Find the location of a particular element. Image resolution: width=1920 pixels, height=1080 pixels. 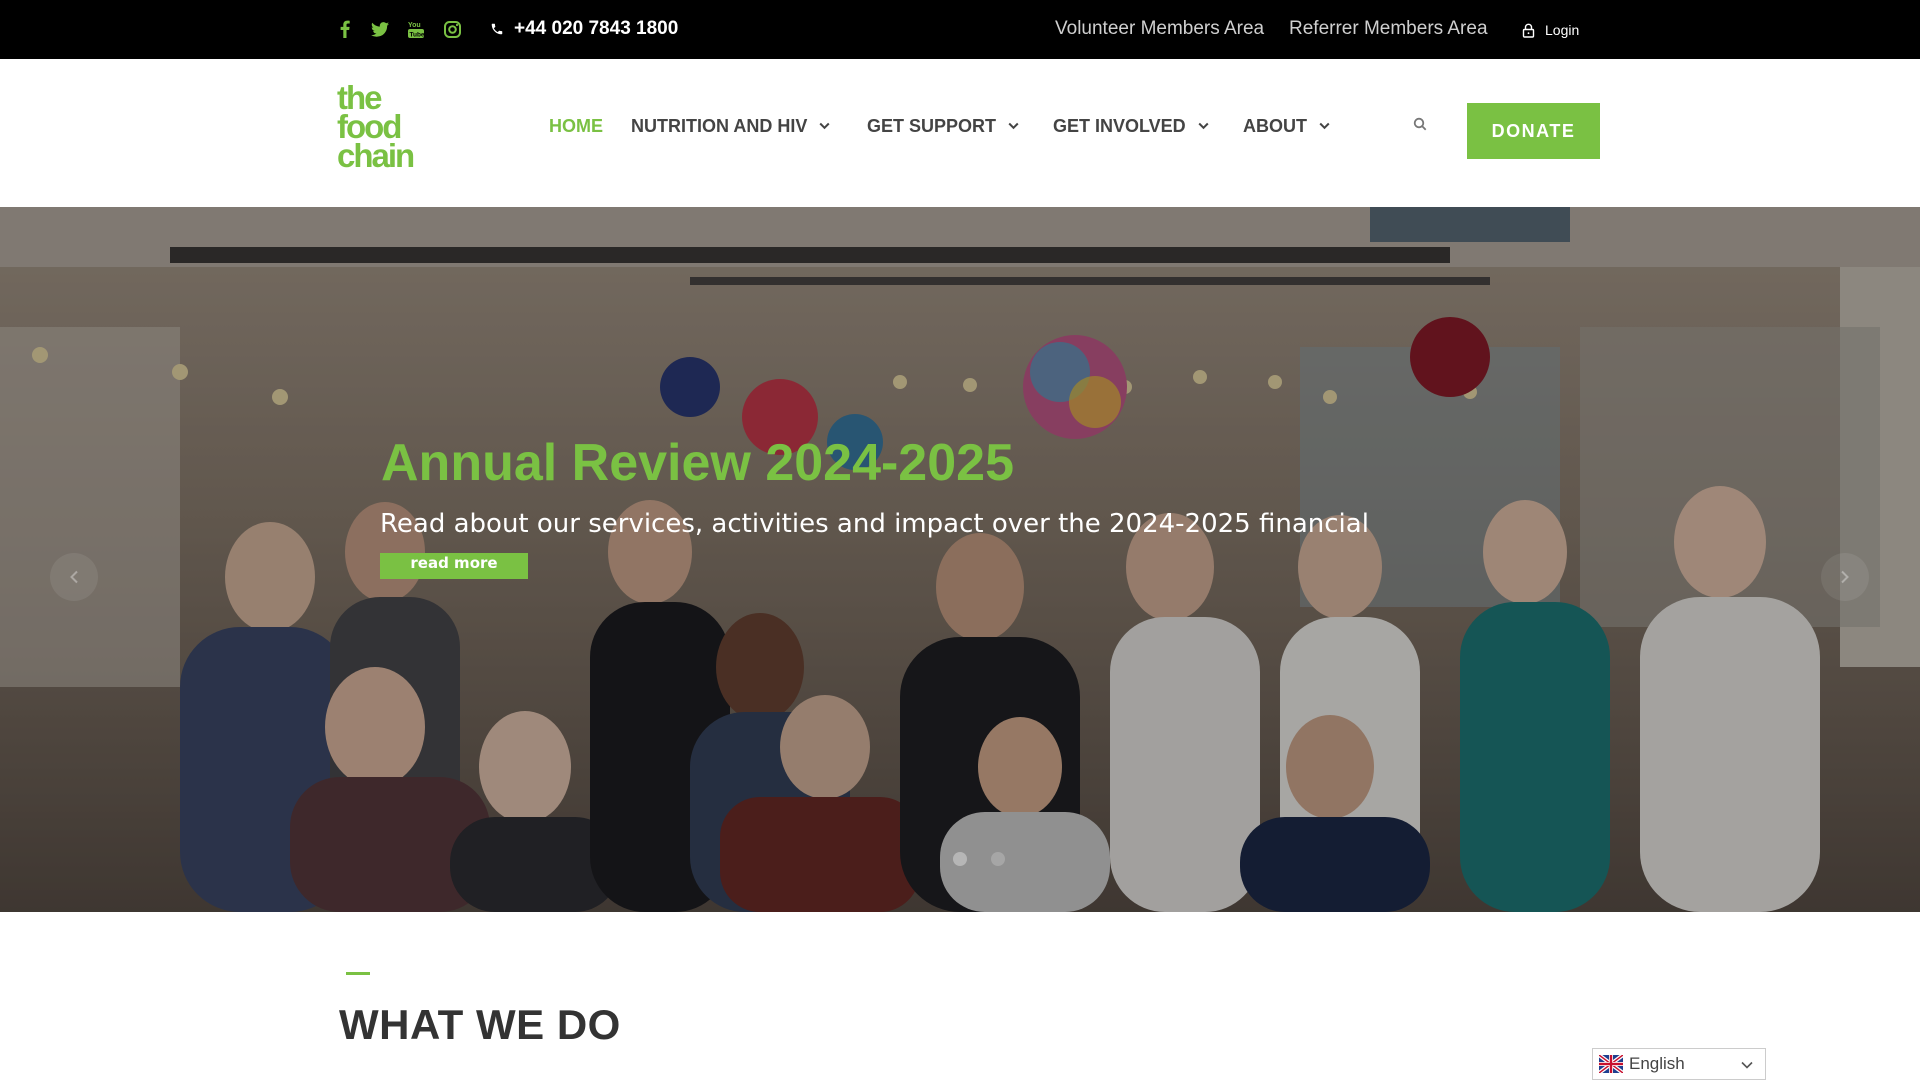

login-label: Login is located at coordinates (1562, 30).